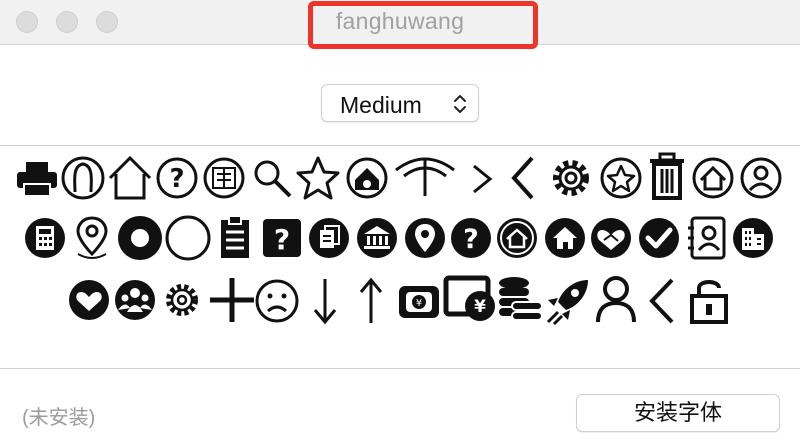  I want to click on settings-icon, so click(182, 300).